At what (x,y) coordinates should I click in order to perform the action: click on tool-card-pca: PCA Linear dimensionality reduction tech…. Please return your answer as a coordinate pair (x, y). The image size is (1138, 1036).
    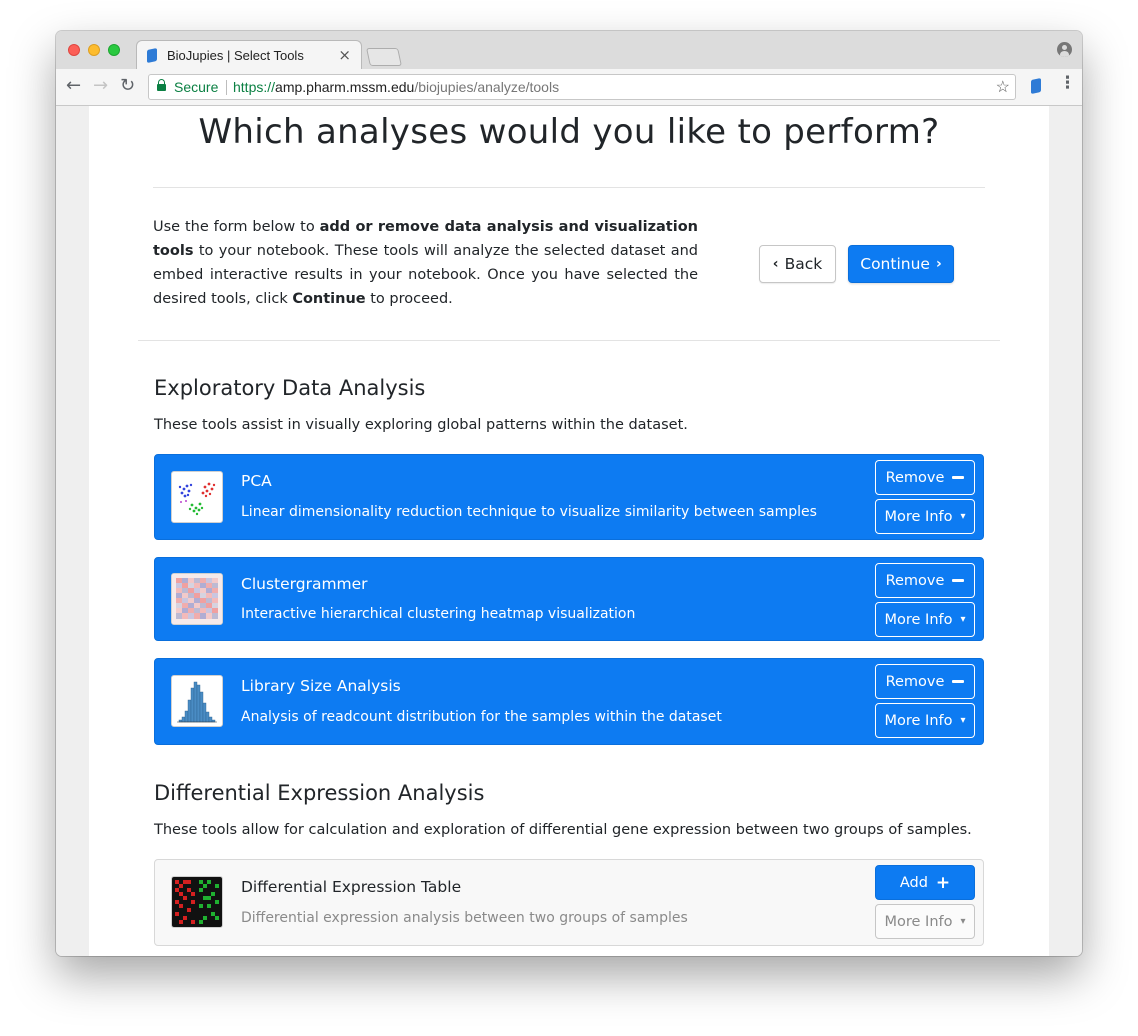
    Looking at the image, I should click on (569, 497).